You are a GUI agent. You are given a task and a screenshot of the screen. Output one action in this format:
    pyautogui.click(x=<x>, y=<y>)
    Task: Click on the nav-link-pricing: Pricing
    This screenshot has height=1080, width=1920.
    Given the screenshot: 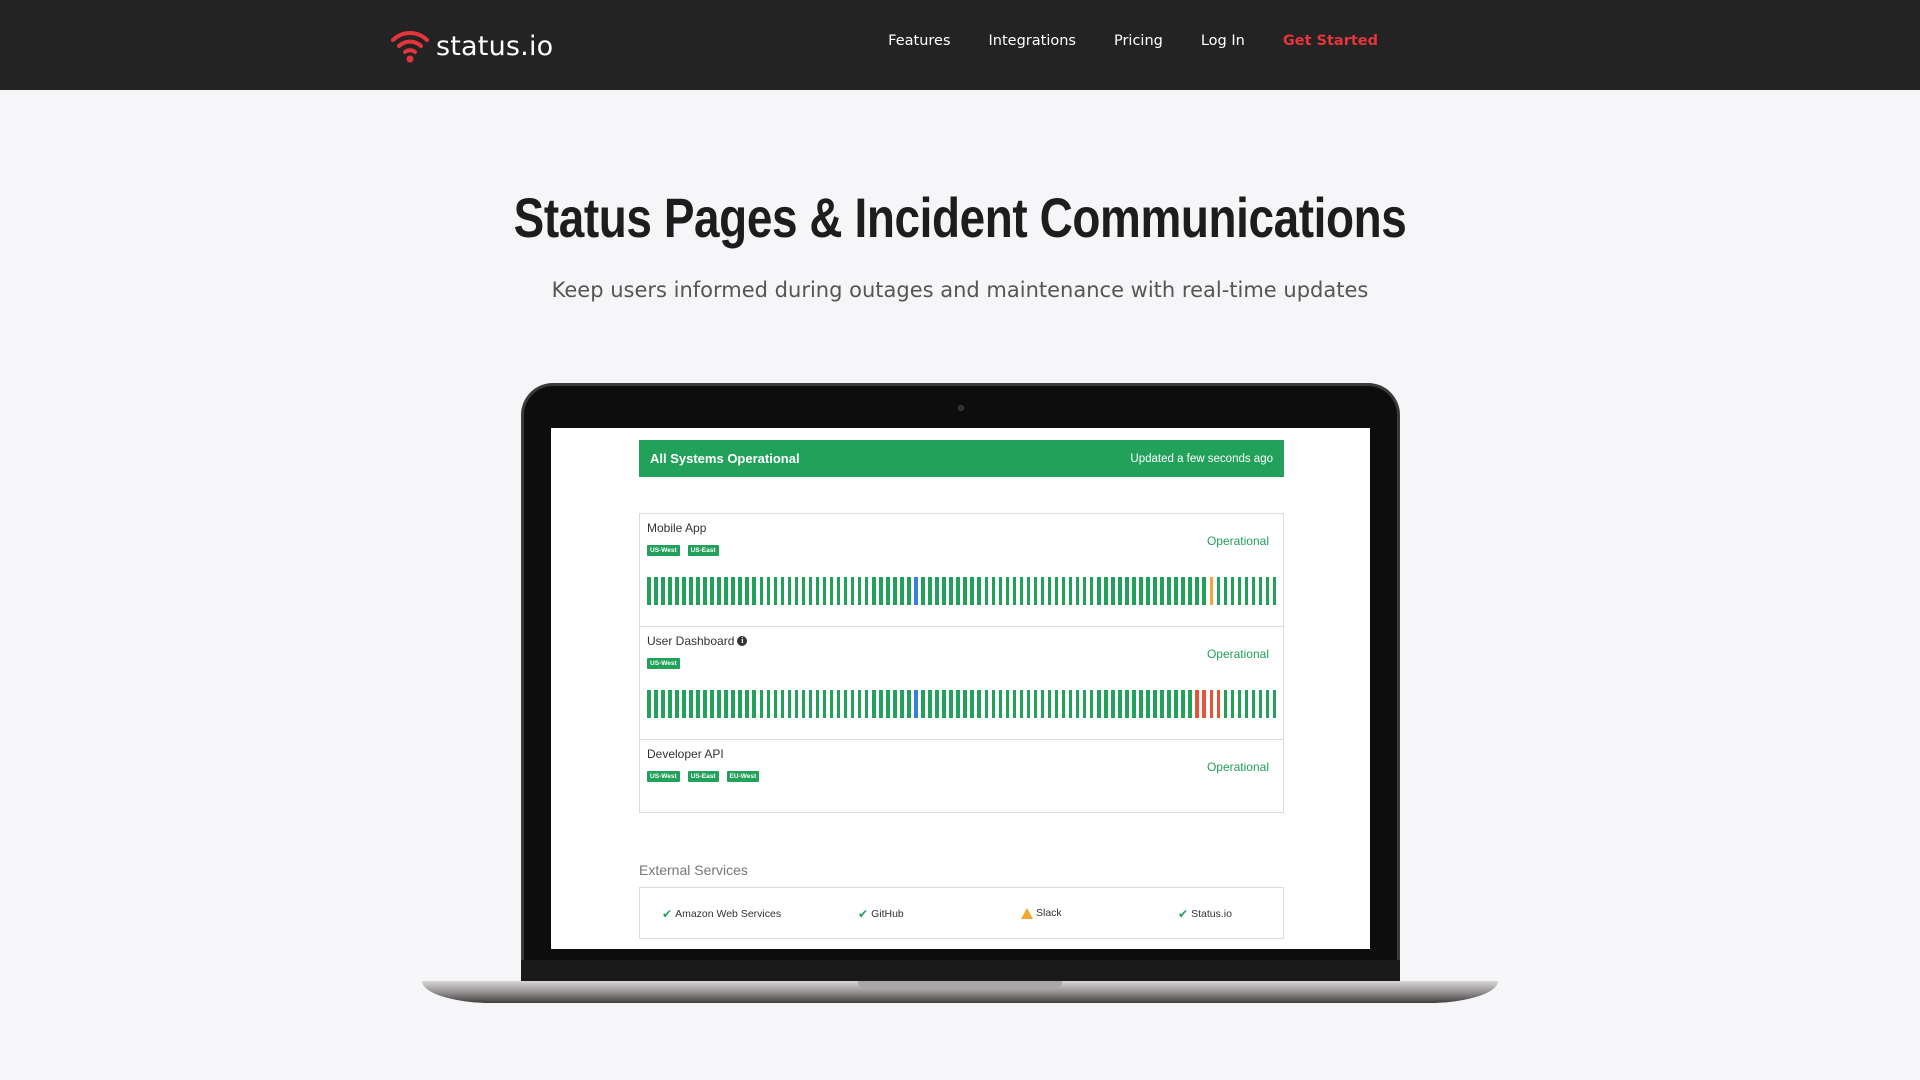 What is the action you would take?
    pyautogui.click(x=1138, y=41)
    